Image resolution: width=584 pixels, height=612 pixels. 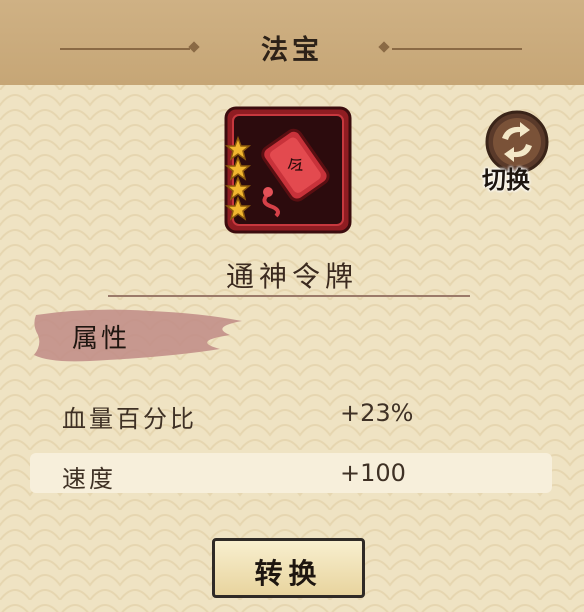 What do you see at coordinates (291, 276) in the screenshot?
I see `item-name: 通神令牌` at bounding box center [291, 276].